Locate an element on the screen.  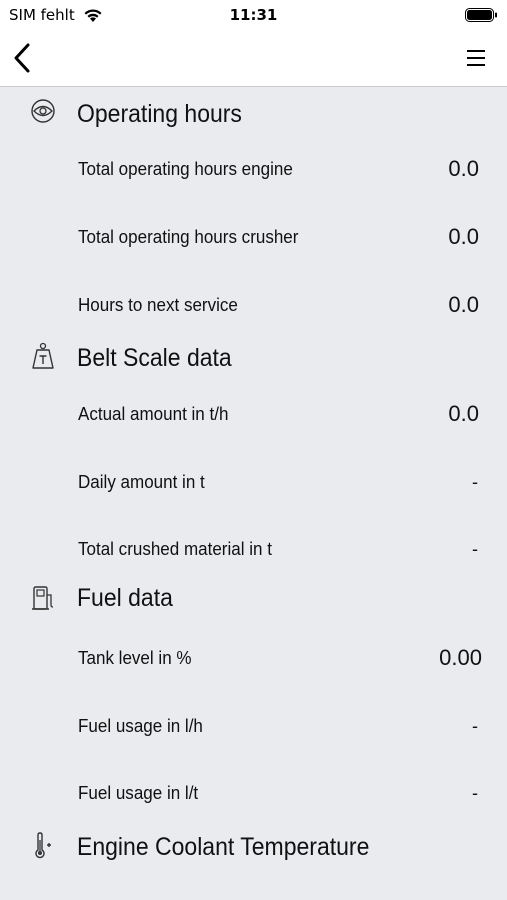
clock: 11:31 is located at coordinates (253, 15).